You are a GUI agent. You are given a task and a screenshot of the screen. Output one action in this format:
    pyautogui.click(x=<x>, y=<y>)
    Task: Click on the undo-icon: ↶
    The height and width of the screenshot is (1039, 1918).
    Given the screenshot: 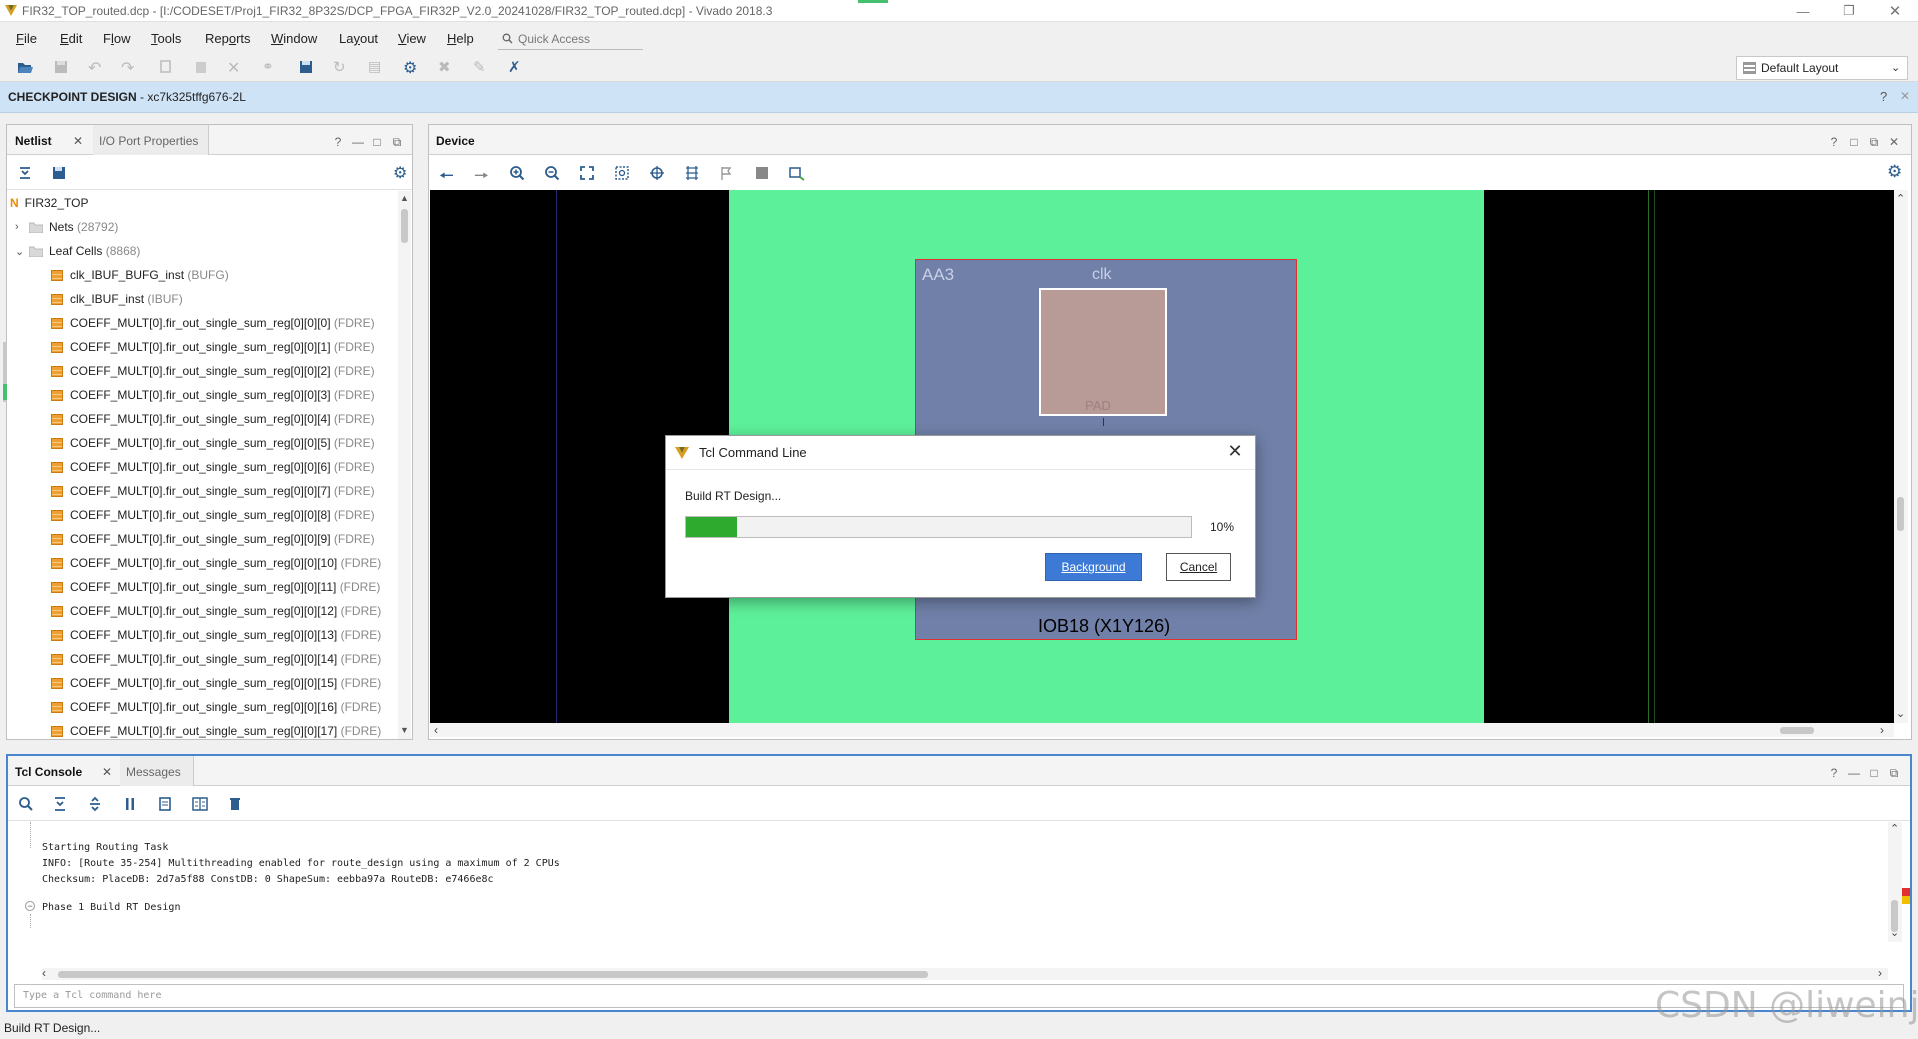 What is the action you would take?
    pyautogui.click(x=98, y=68)
    